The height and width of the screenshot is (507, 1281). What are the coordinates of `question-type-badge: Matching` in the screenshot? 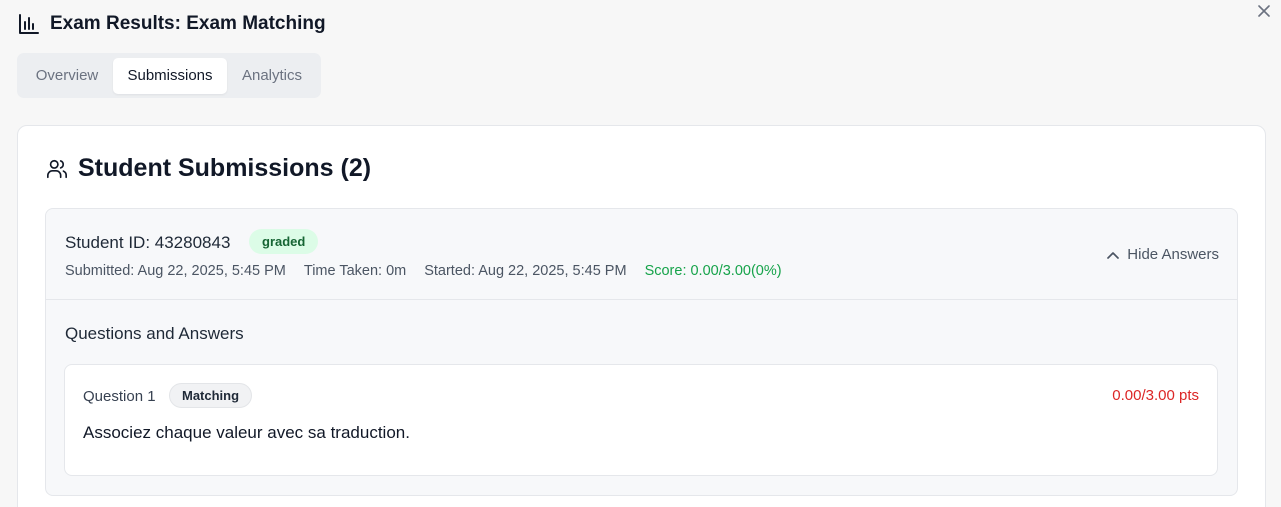 It's located at (211, 395).